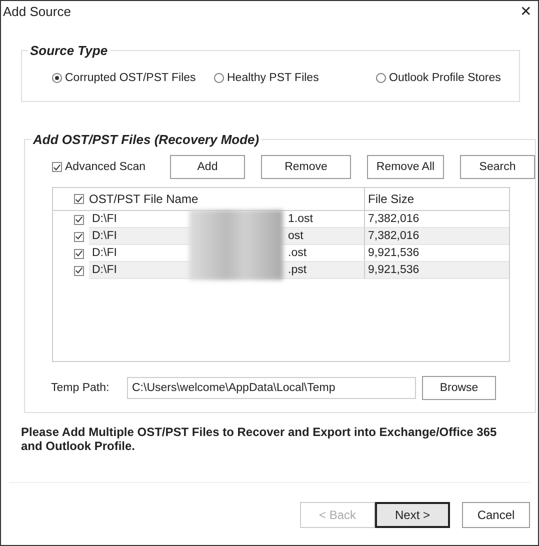  What do you see at coordinates (412, 515) in the screenshot?
I see `dialog-button: Next >` at bounding box center [412, 515].